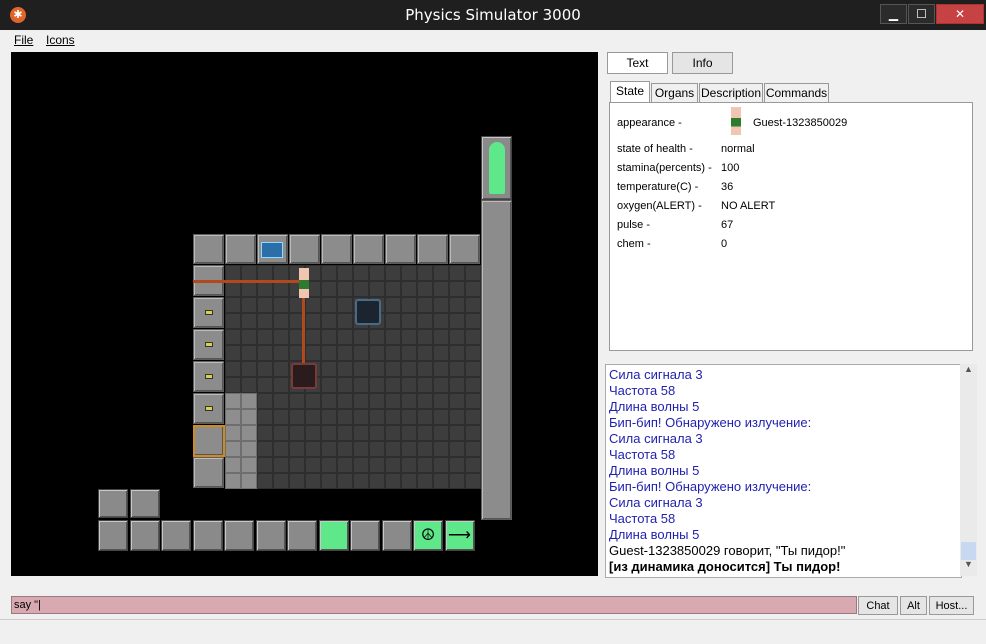 The height and width of the screenshot is (644, 986). I want to click on hand-icon, so click(113, 535).